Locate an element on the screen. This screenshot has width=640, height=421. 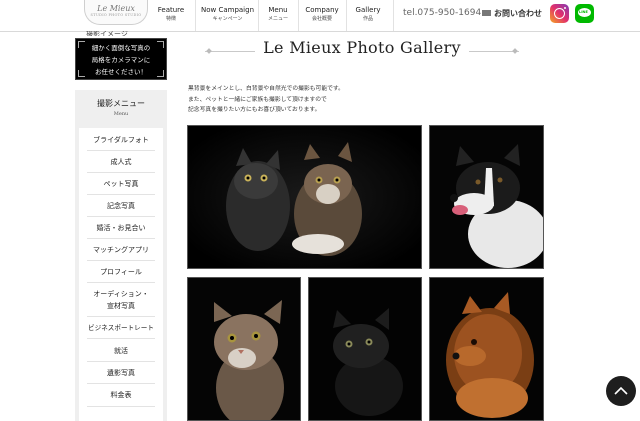
gallery-heading: Le Mieux Photo Gallery is located at coordinates (362, 50).